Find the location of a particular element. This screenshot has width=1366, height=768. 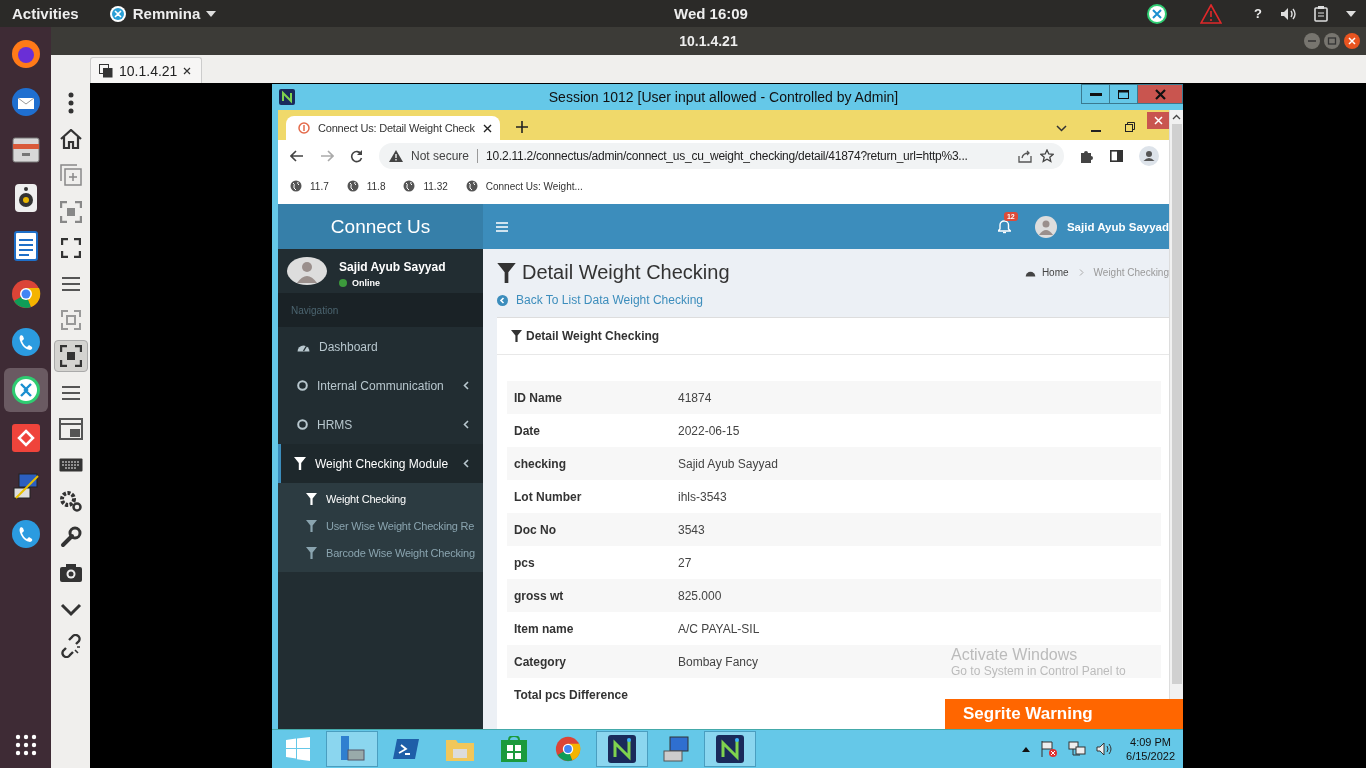

field-label: Category is located at coordinates (540, 661).